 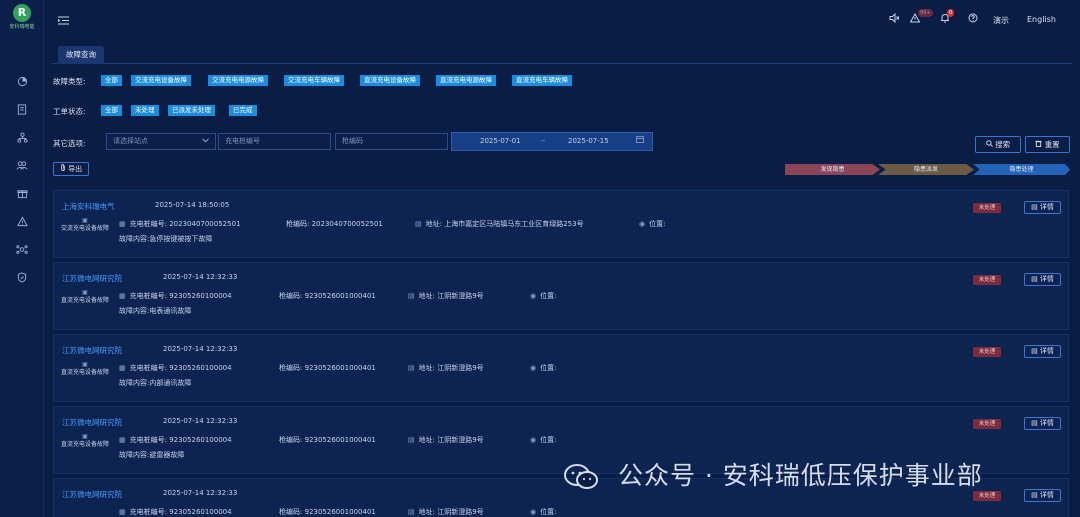 I want to click on mute-icon, so click(x=894, y=19).